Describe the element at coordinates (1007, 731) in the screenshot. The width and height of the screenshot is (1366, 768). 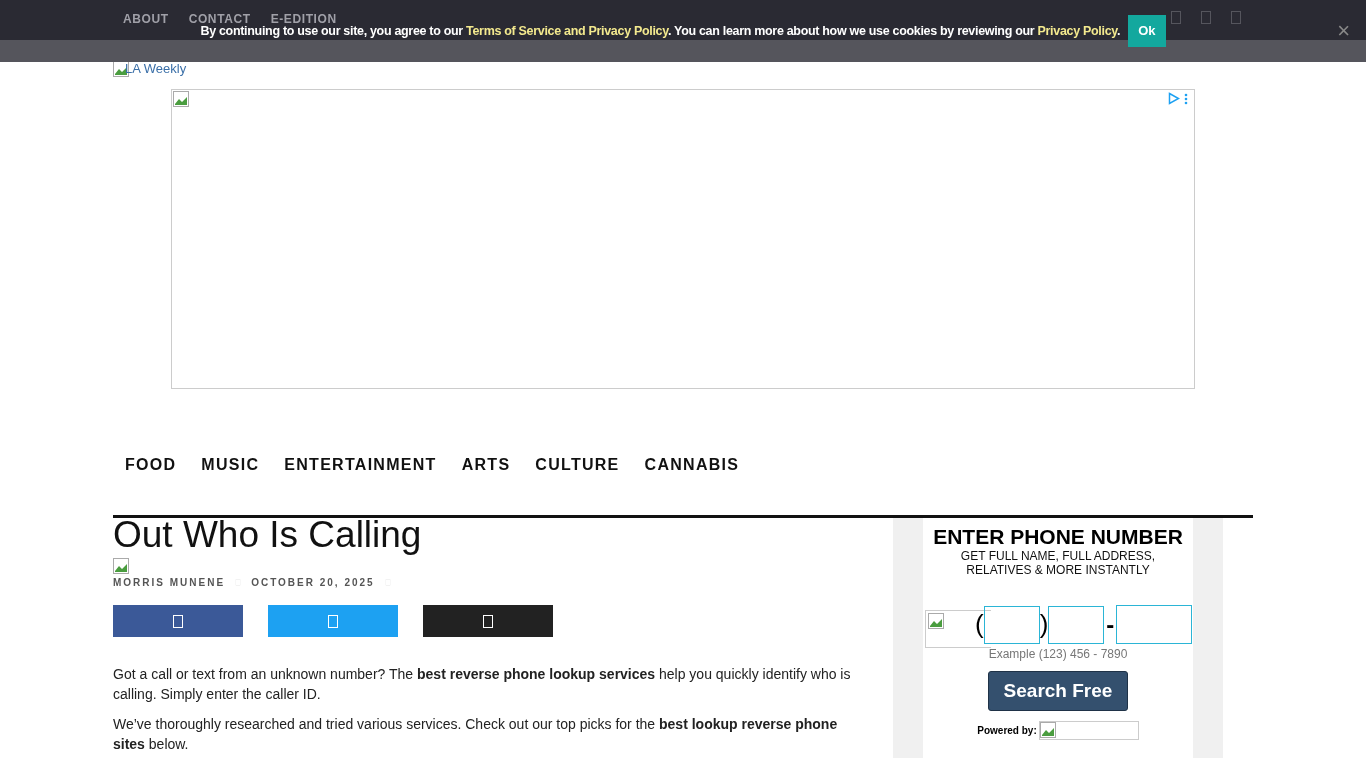
I see `powered-by-text: Powered by:` at that location.